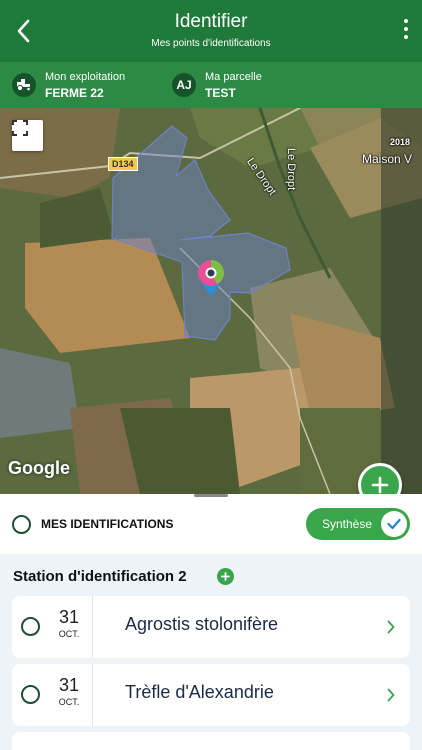 The image size is (422, 750). What do you see at coordinates (211, 524) in the screenshot?
I see `sheet-header: MES IDENTIFICATIONS Synthèse` at bounding box center [211, 524].